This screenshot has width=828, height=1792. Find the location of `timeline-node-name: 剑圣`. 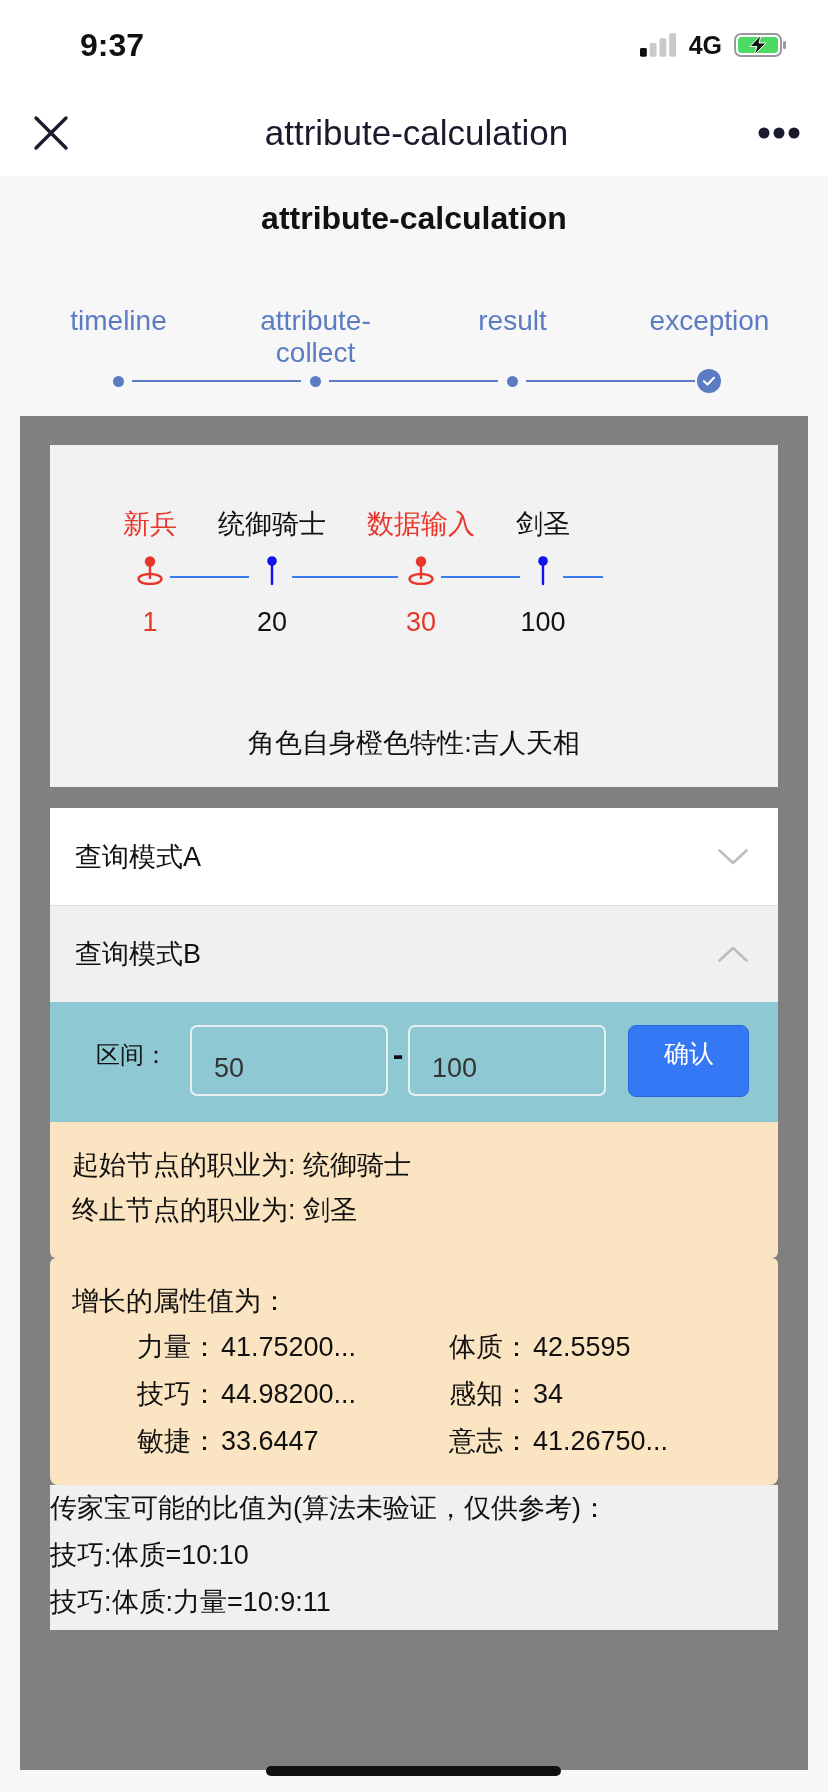

timeline-node-name: 剑圣 is located at coordinates (543, 524).